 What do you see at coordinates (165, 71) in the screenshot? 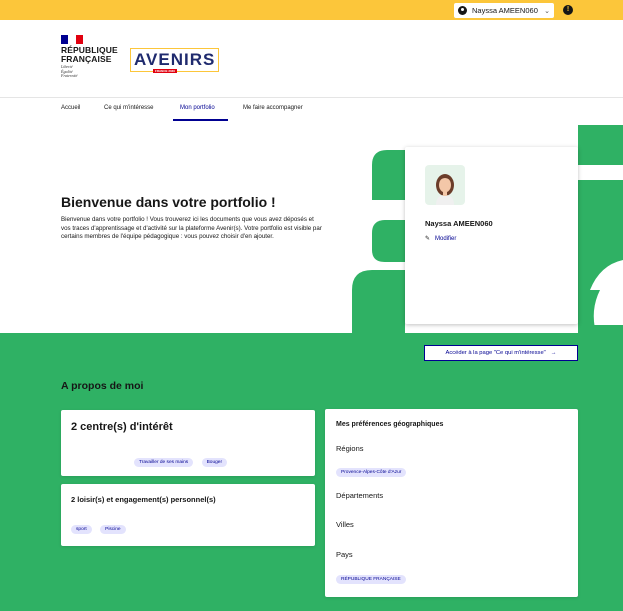
I see `logo-badge: FRANCE 2030` at bounding box center [165, 71].